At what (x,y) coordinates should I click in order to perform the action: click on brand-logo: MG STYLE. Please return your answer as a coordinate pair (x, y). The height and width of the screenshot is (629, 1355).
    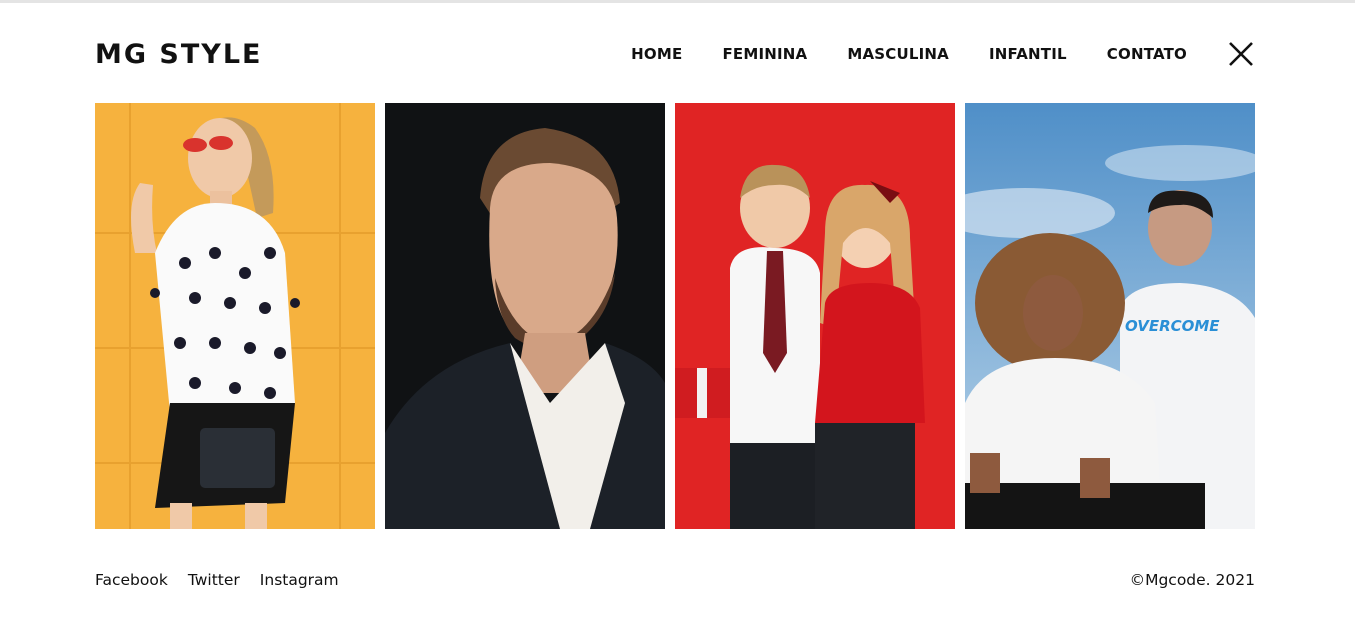
    Looking at the image, I should click on (179, 54).